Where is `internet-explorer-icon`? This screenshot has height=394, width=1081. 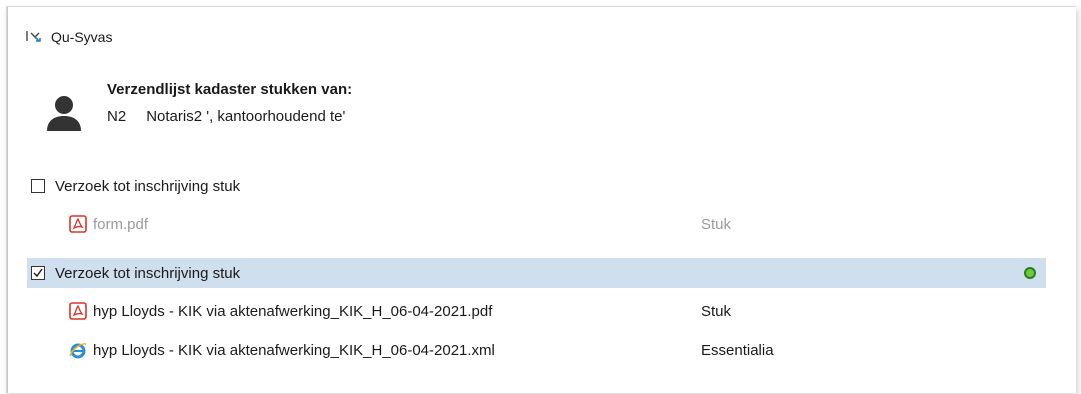
internet-explorer-icon is located at coordinates (78, 351).